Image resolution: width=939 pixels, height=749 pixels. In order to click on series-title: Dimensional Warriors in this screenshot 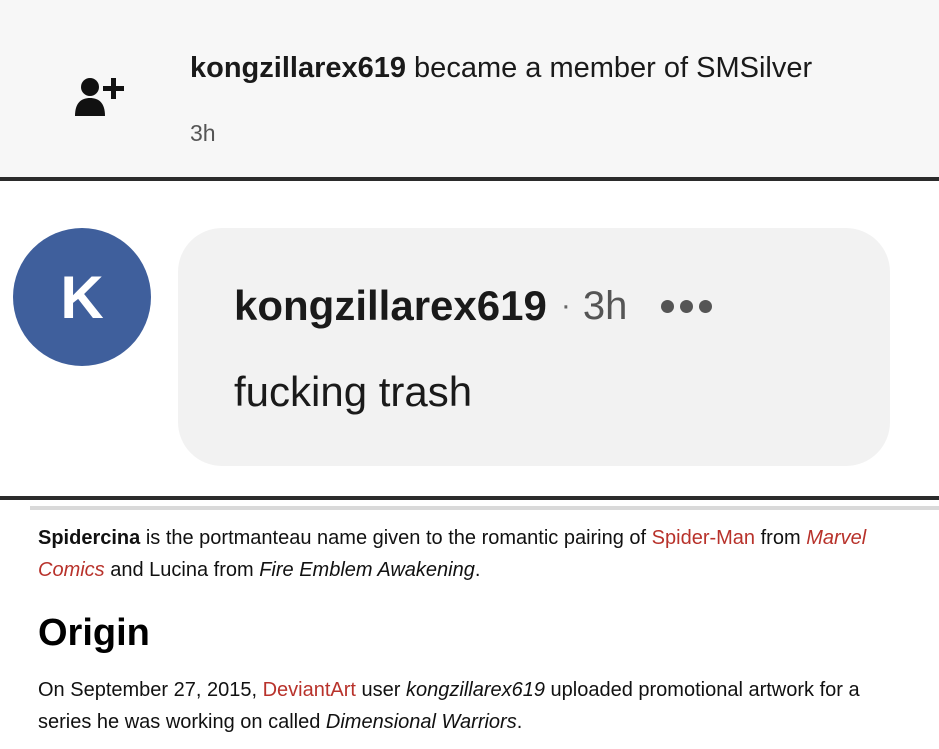, I will do `click(421, 722)`.